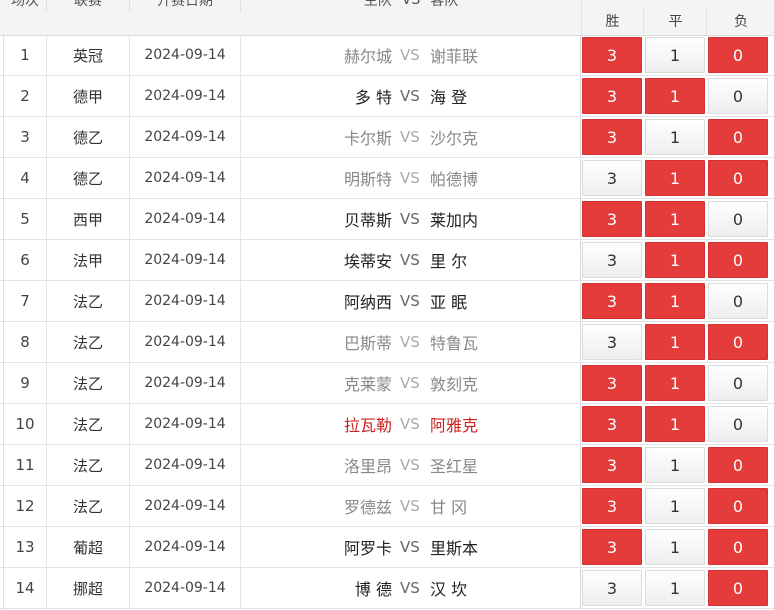 Image resolution: width=774 pixels, height=610 pixels. Describe the element at coordinates (88, 6) in the screenshot. I see `header-league: 联赛` at that location.